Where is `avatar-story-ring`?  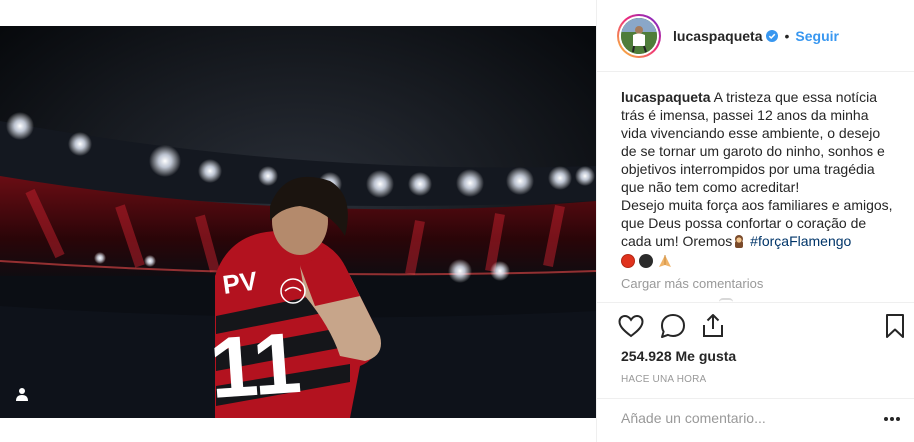
avatar-story-ring is located at coordinates (639, 35).